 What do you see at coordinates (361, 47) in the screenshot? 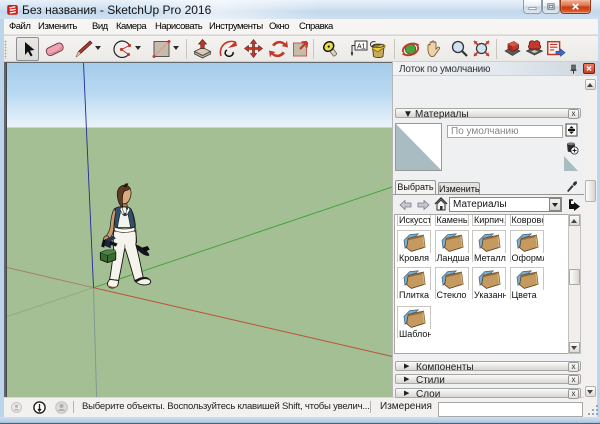
I see `svg-text: A1` at bounding box center [361, 47].